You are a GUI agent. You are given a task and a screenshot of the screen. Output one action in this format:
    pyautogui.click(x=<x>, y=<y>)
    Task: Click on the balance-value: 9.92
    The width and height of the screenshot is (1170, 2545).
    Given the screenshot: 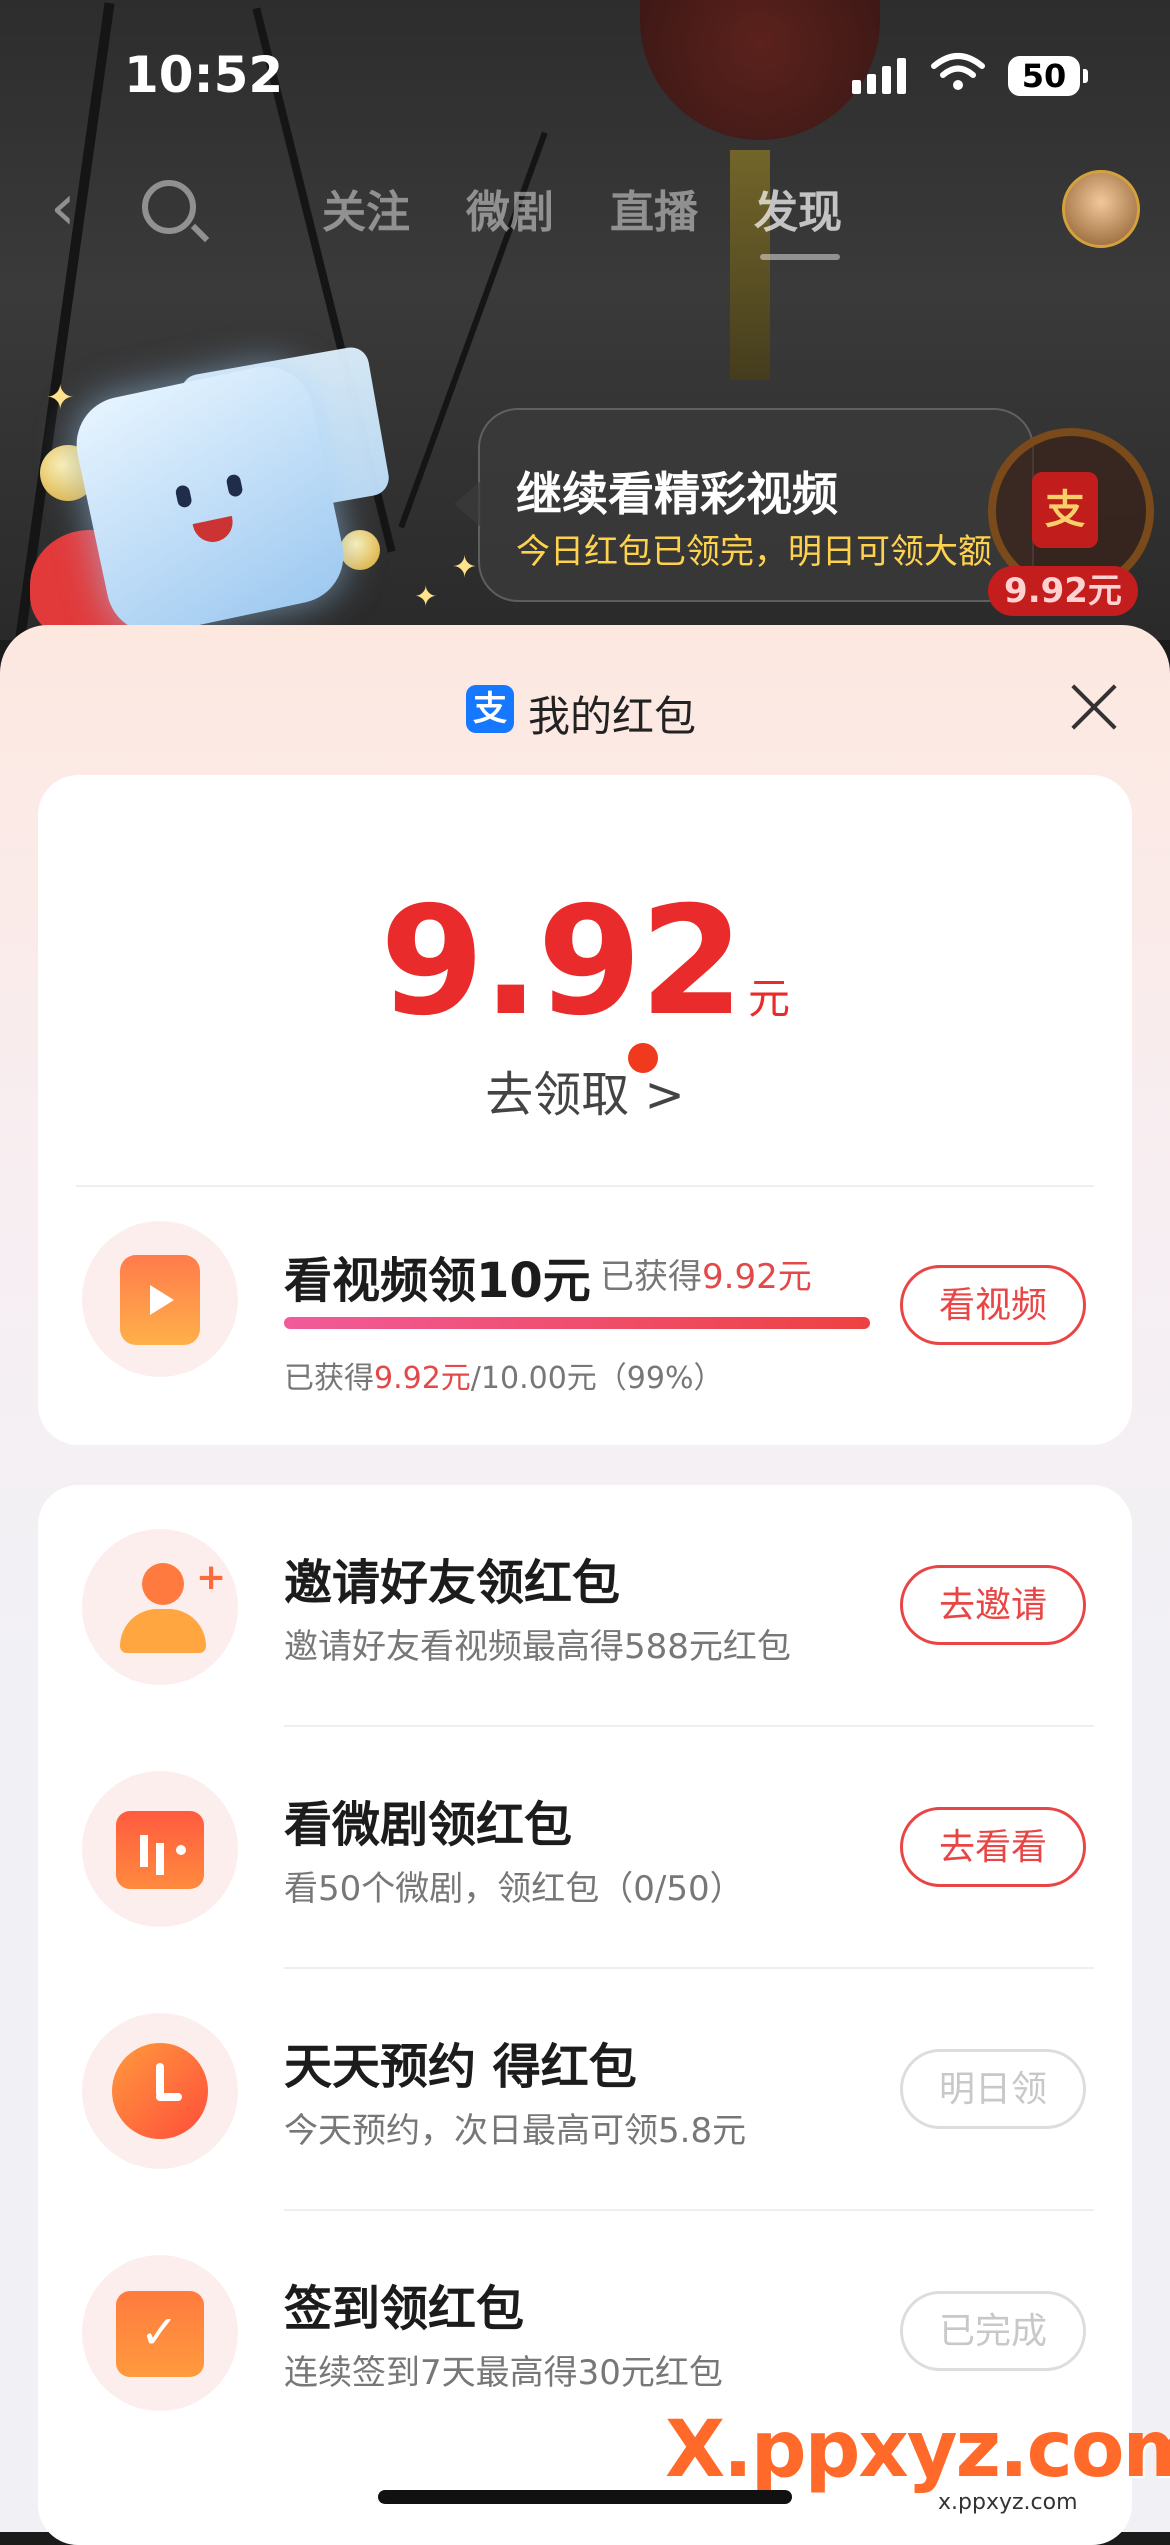 What is the action you would take?
    pyautogui.click(x=561, y=962)
    